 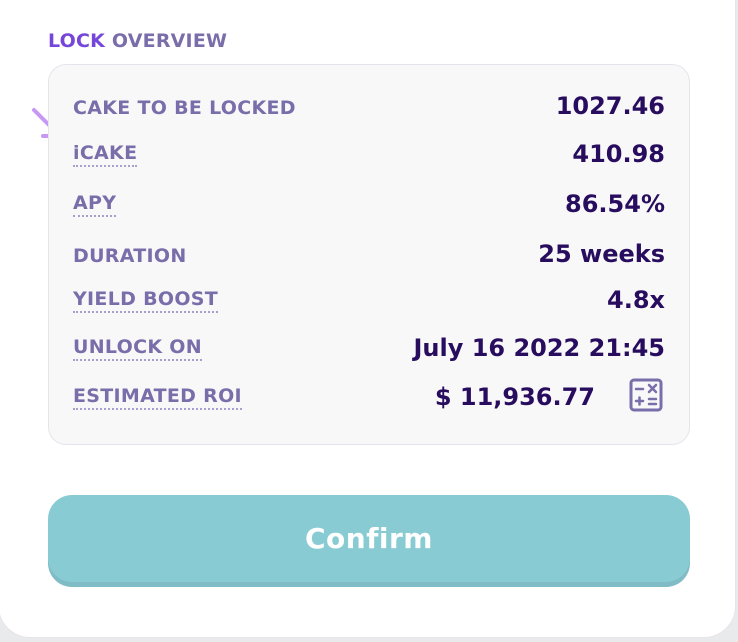 What do you see at coordinates (514, 397) in the screenshot?
I see `value-estimated-roi: $ 11,936.77` at bounding box center [514, 397].